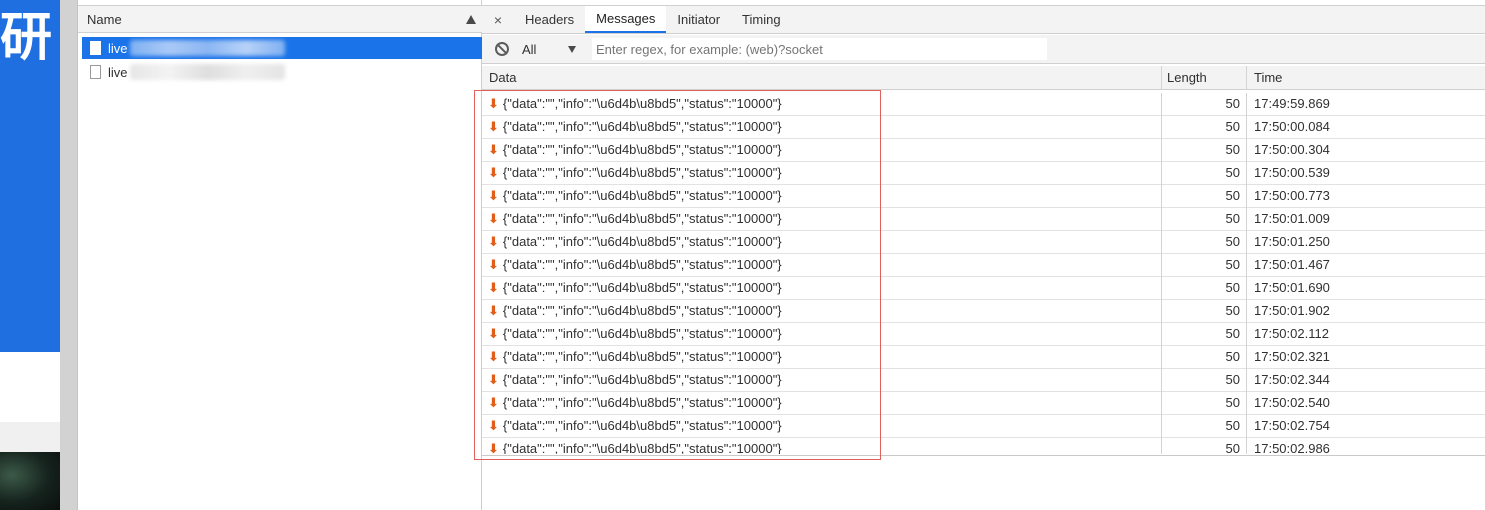  I want to click on length-column-header: Length, so click(1203, 77).